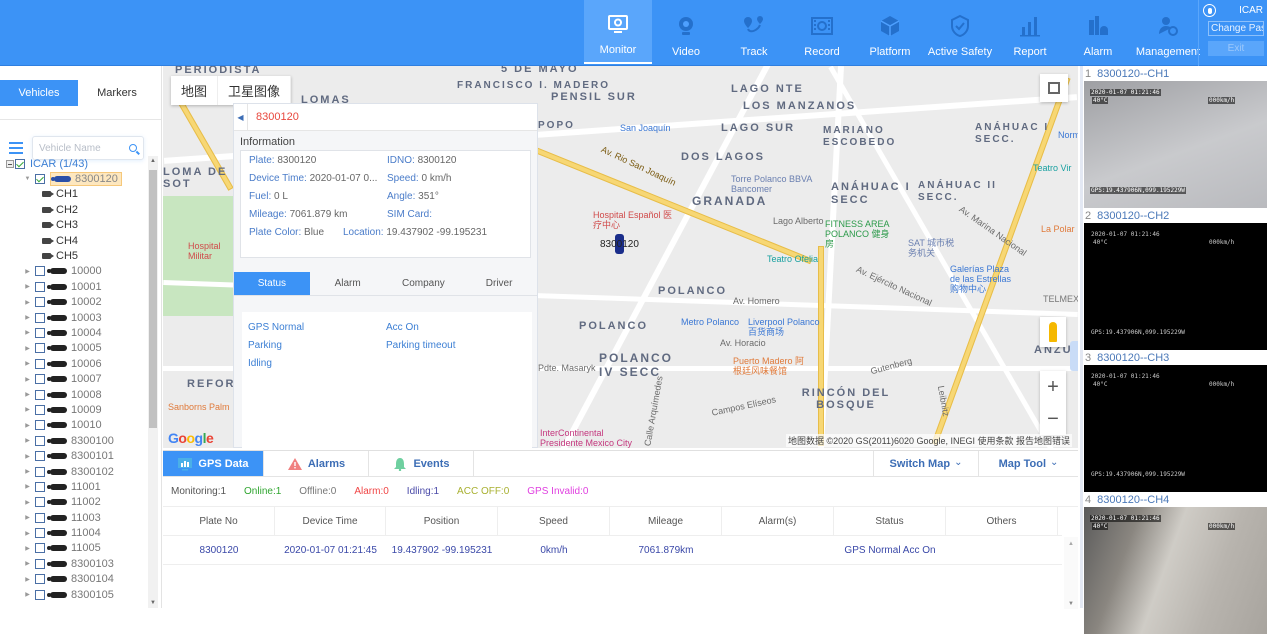  I want to click on poi-label: InterContinental Presidente Mexico City, so click(590, 438).